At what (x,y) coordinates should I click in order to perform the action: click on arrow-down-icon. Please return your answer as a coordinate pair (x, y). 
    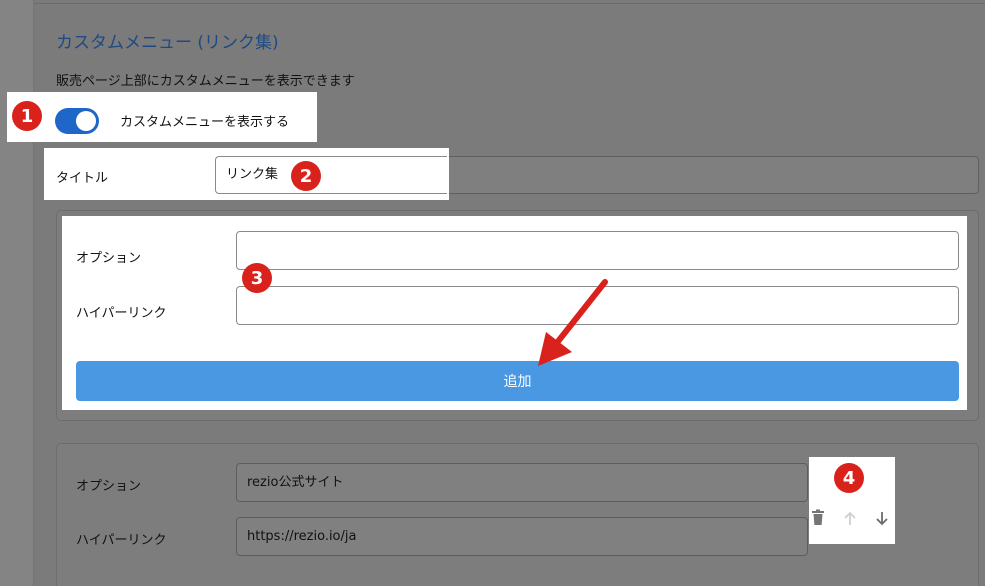
    Looking at the image, I should click on (882, 518).